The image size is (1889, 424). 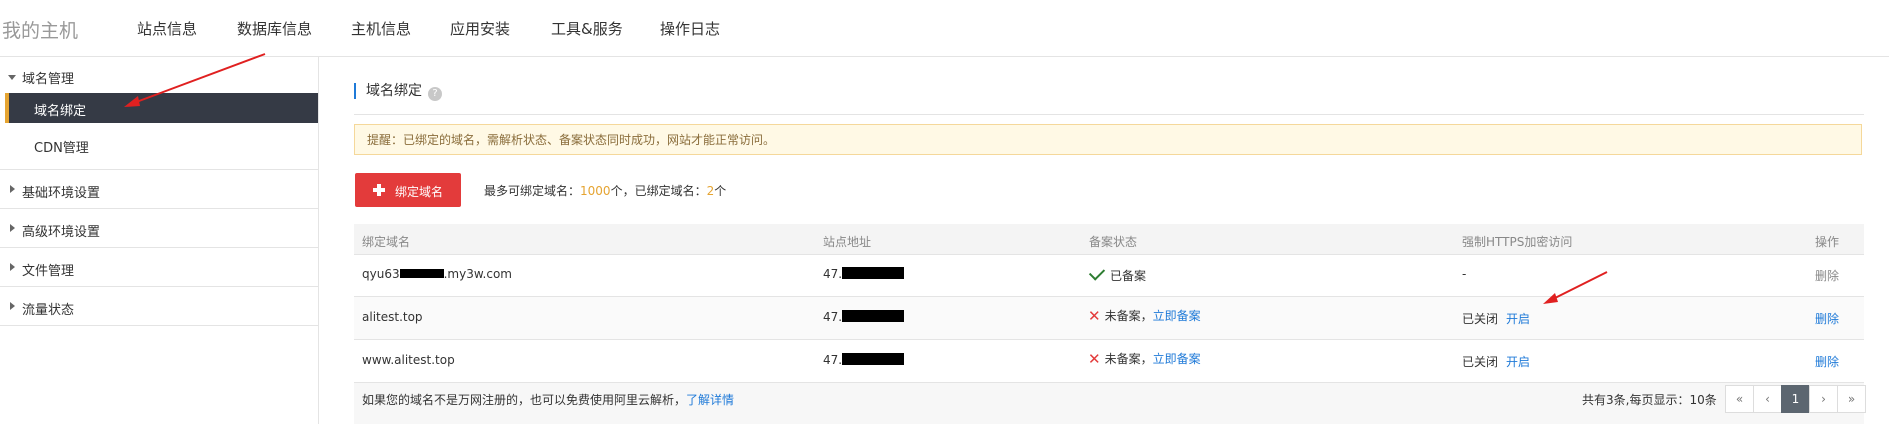 I want to click on sidebar-group-label: 高级环境设置, so click(x=61, y=232).